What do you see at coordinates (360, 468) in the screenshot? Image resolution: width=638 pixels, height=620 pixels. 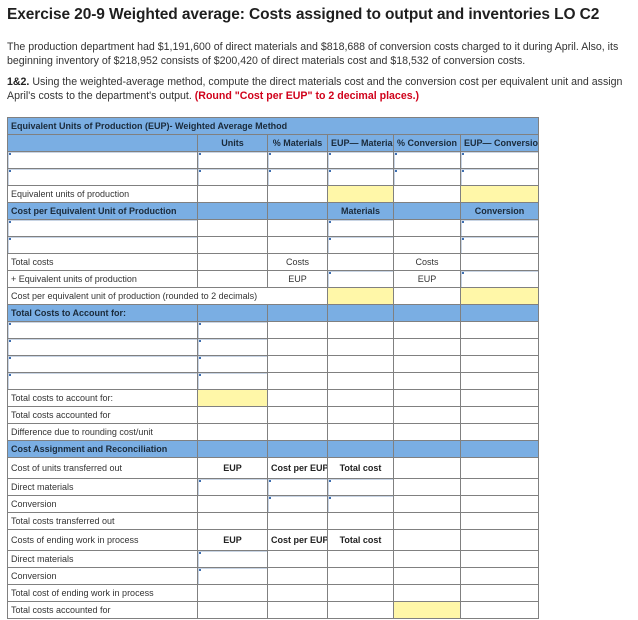 I see `col-total-cost: Total cost` at bounding box center [360, 468].